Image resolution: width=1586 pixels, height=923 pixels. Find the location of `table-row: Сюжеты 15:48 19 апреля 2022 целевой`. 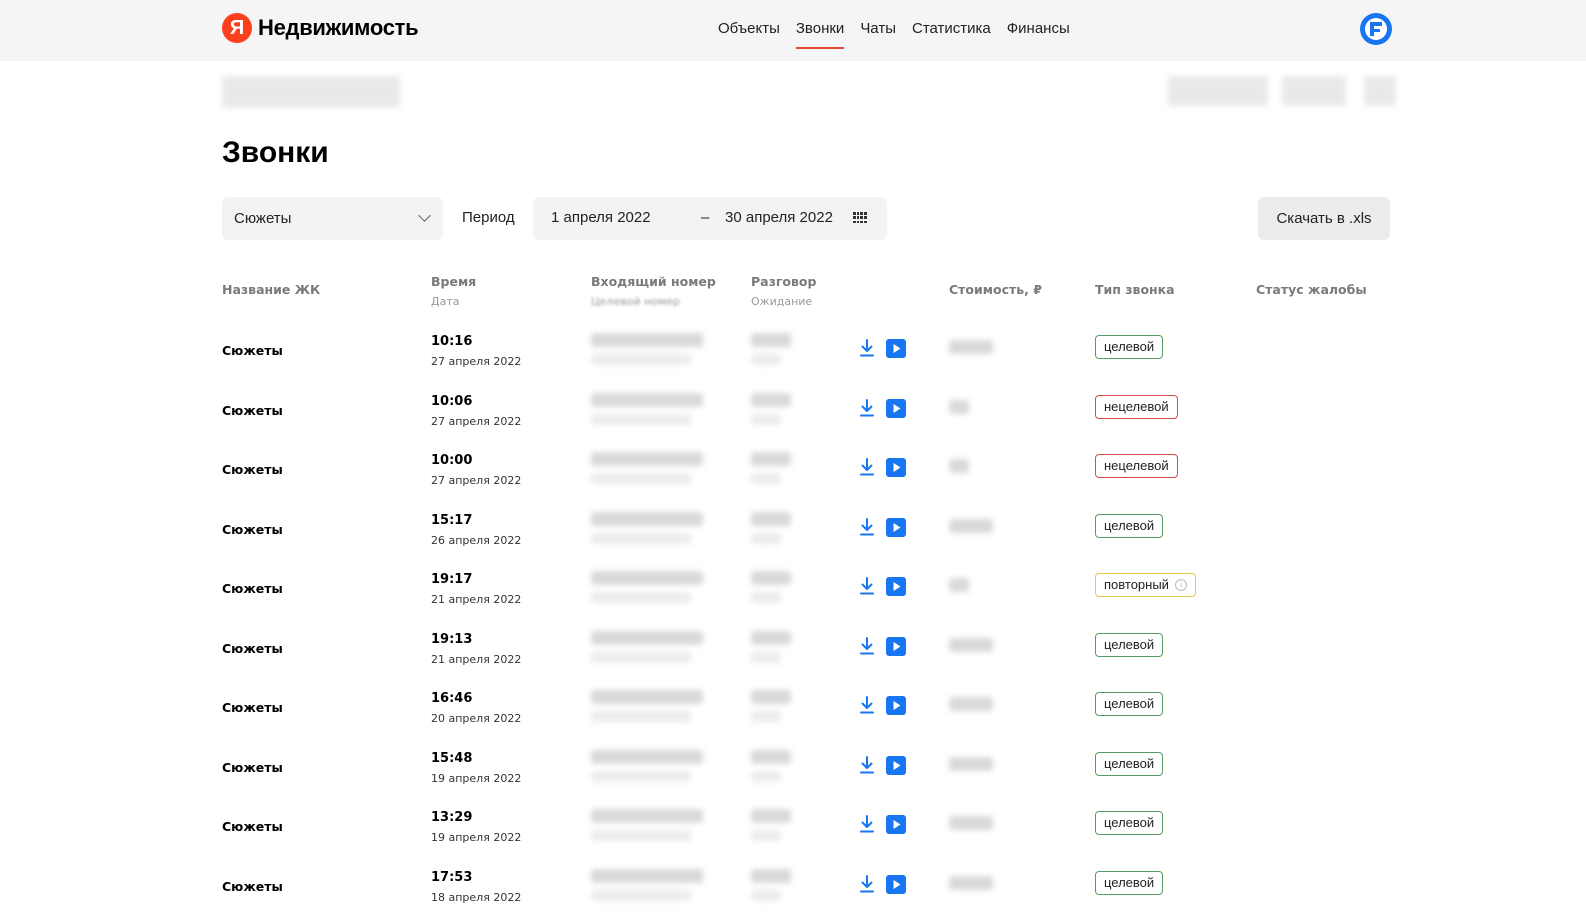

table-row: Сюжеты 15:48 19 апреля 2022 целевой is located at coordinates (793, 767).